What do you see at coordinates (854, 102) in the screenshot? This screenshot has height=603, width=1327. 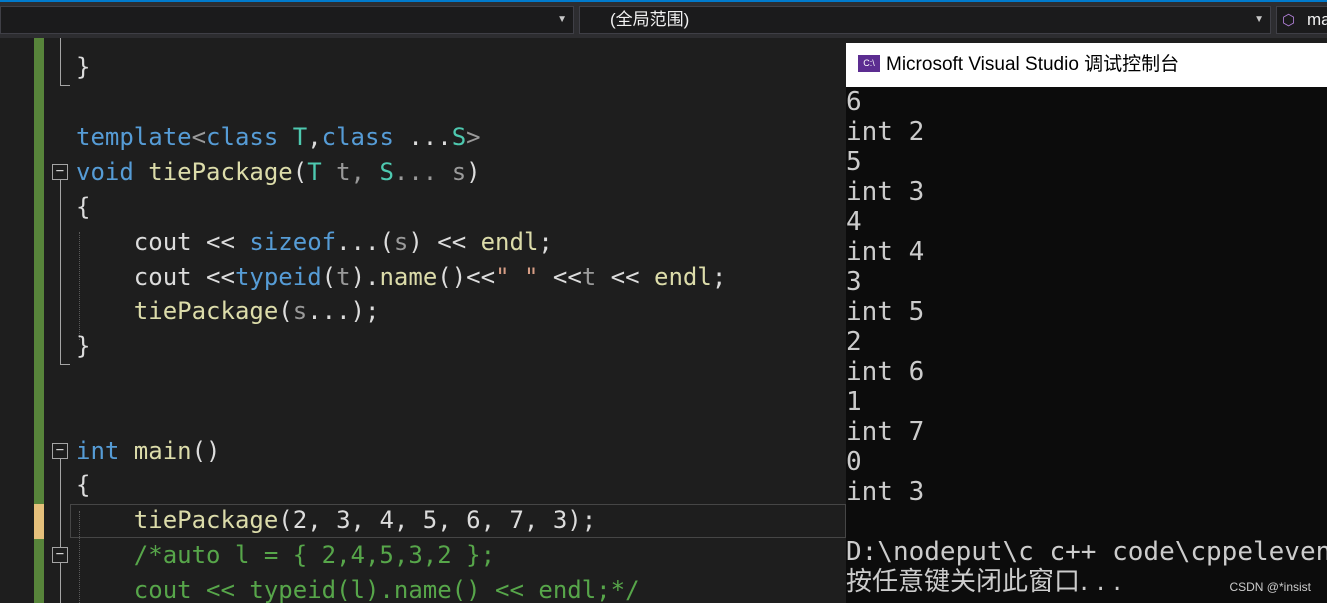 I see `output-line: 6` at bounding box center [854, 102].